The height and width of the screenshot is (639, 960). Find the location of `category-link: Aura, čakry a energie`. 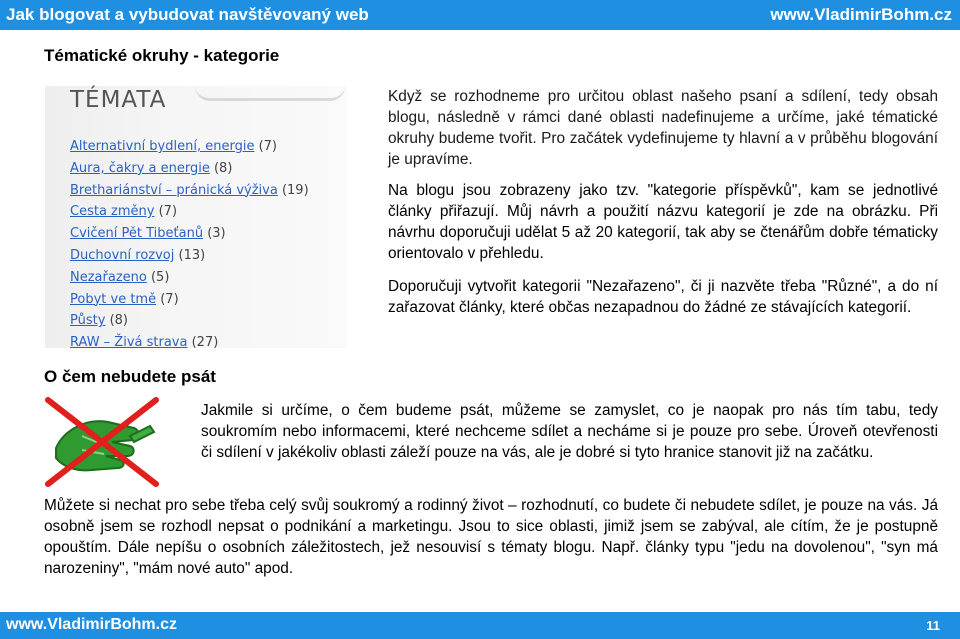

category-link: Aura, čakry a energie is located at coordinates (140, 168).